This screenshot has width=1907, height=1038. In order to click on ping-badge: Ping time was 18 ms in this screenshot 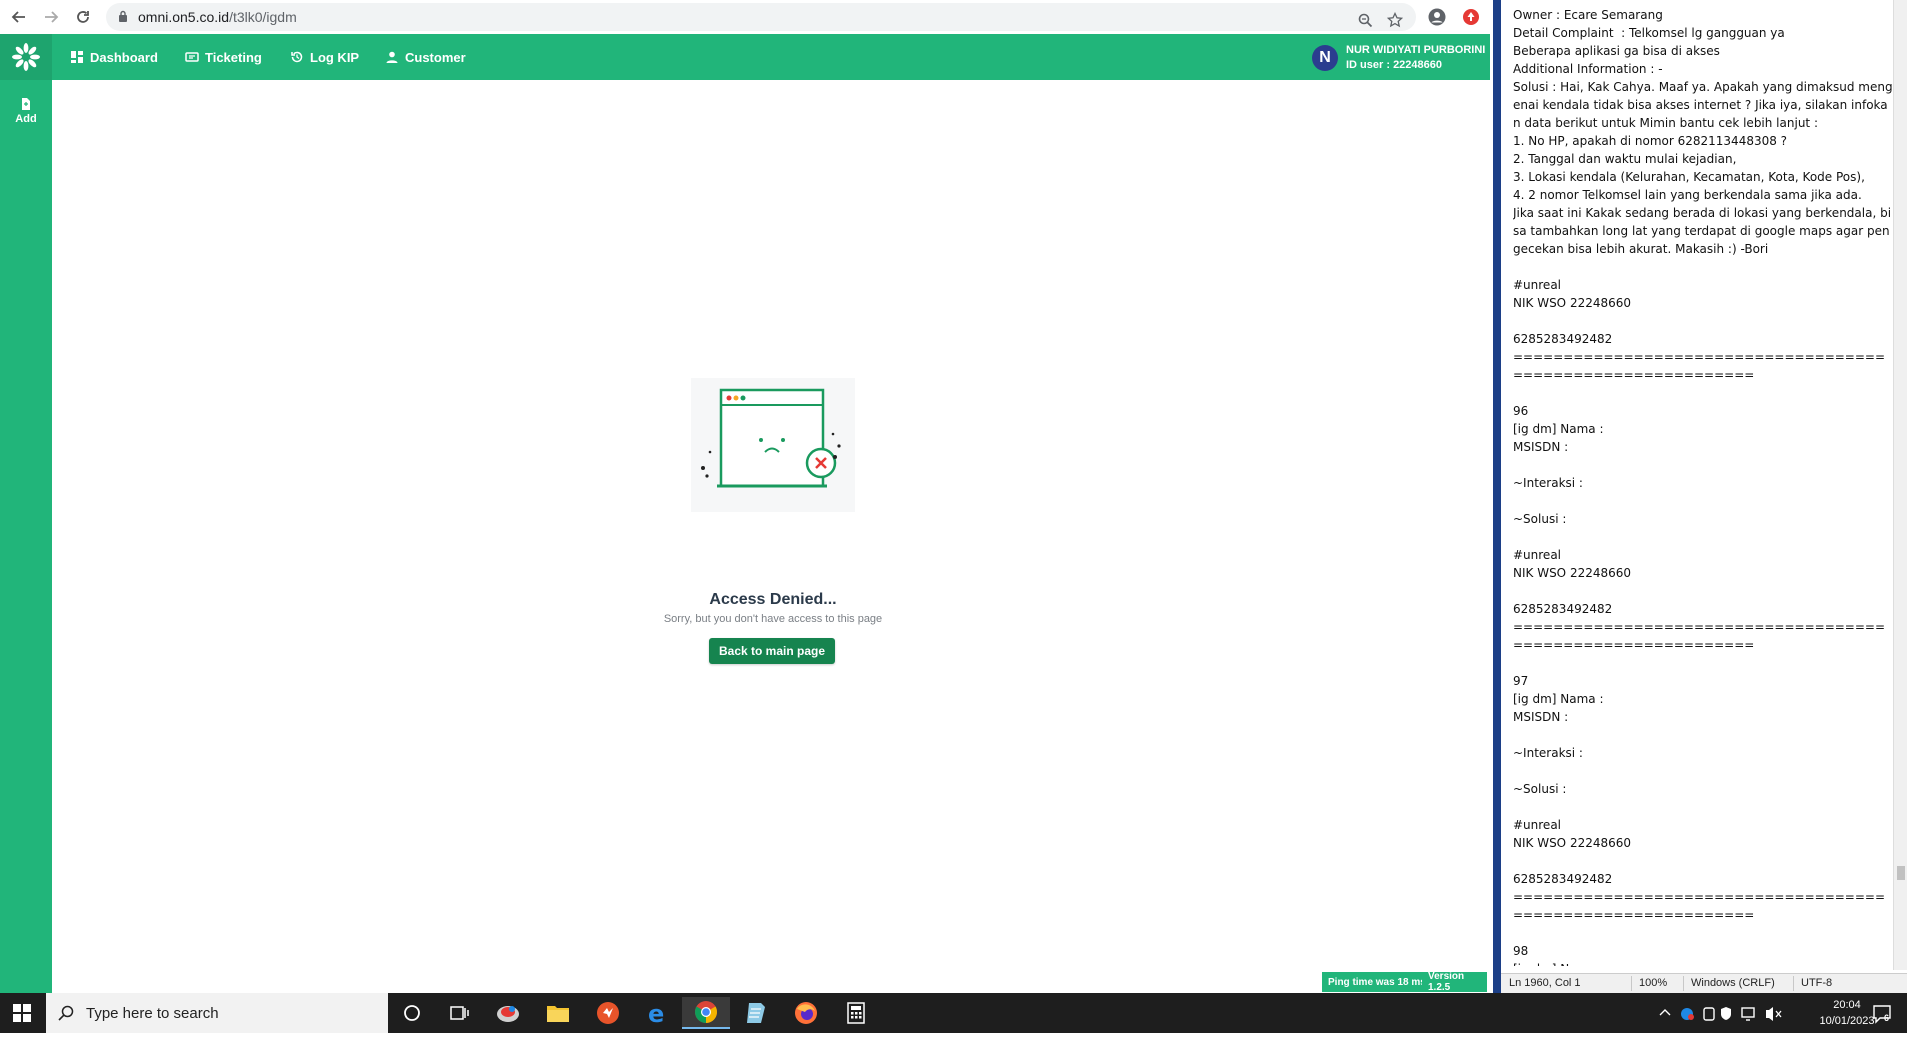, I will do `click(1377, 982)`.